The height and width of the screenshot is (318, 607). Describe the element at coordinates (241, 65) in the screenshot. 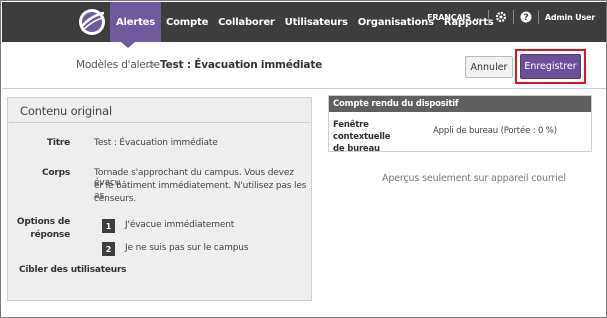

I see `page-title: Test : Évacuation immédiate` at that location.